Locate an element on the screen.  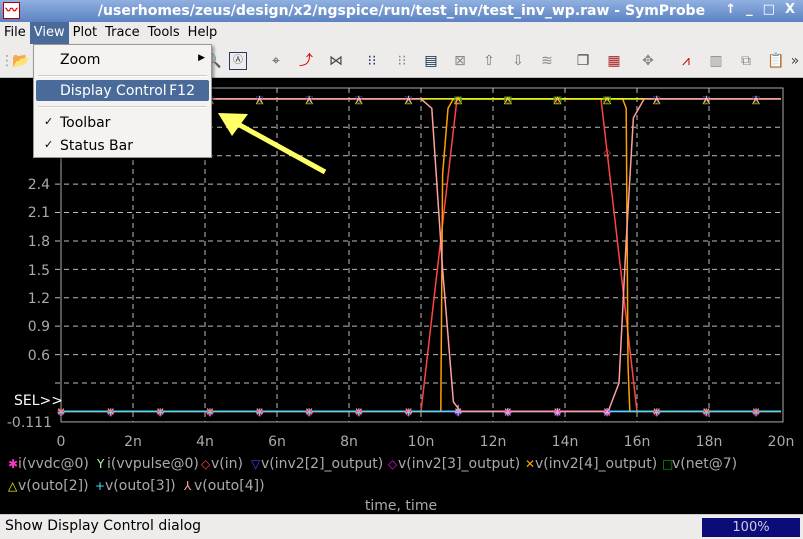
status-text: Show Display Control dialog is located at coordinates (103, 526).